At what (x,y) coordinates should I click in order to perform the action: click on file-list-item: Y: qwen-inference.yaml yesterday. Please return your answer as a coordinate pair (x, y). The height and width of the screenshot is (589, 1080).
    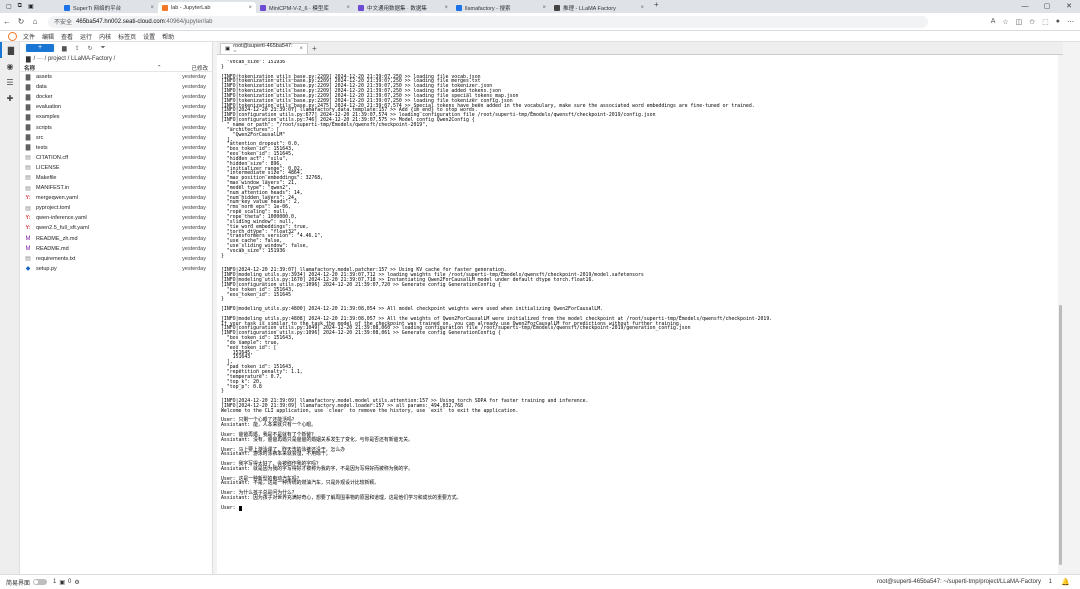
    Looking at the image, I should click on (116, 218).